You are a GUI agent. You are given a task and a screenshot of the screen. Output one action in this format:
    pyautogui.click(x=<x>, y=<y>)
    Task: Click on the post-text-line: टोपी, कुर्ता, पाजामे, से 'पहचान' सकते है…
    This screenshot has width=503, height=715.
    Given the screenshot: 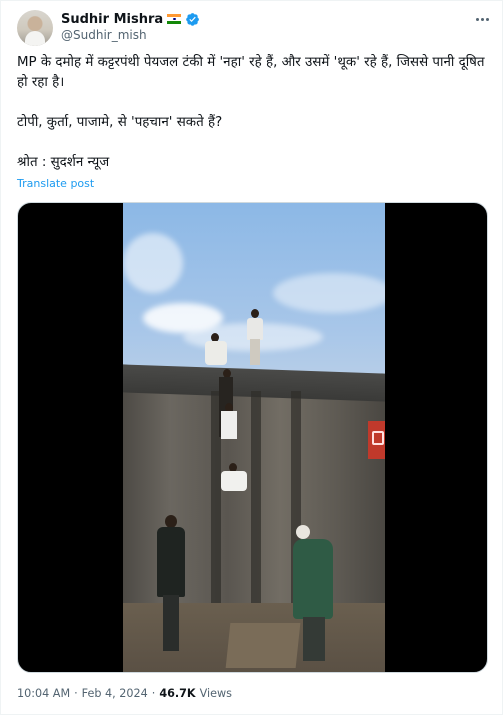 What is the action you would take?
    pyautogui.click(x=120, y=122)
    